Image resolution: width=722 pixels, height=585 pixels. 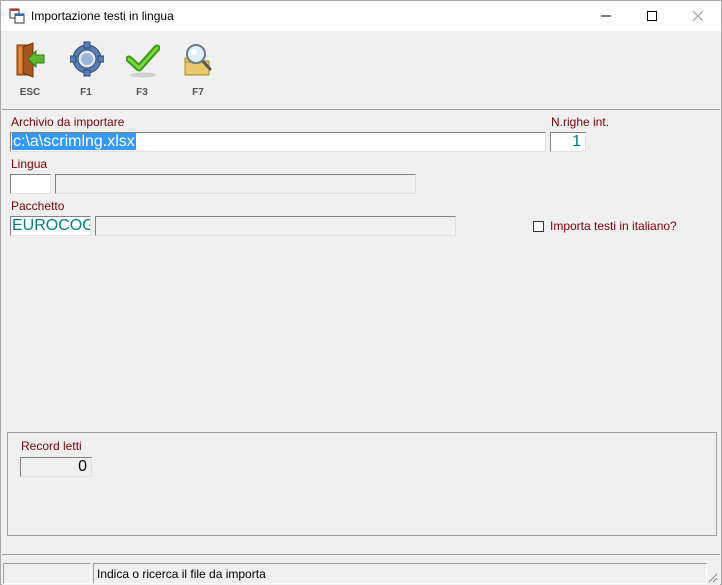 What do you see at coordinates (56, 467) in the screenshot?
I see `records-count: 0` at bounding box center [56, 467].